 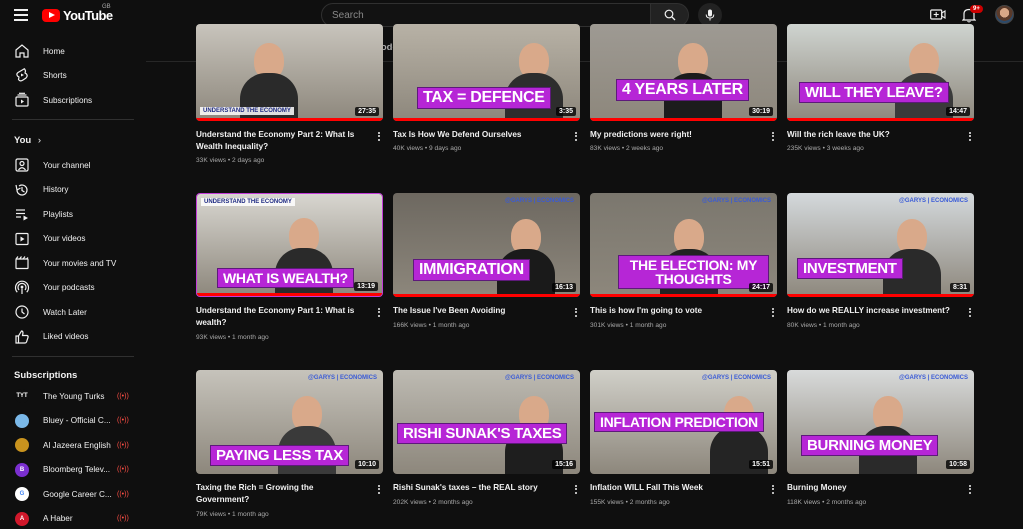 What do you see at coordinates (802, 325) in the screenshot?
I see `view-count: 80K views` at bounding box center [802, 325].